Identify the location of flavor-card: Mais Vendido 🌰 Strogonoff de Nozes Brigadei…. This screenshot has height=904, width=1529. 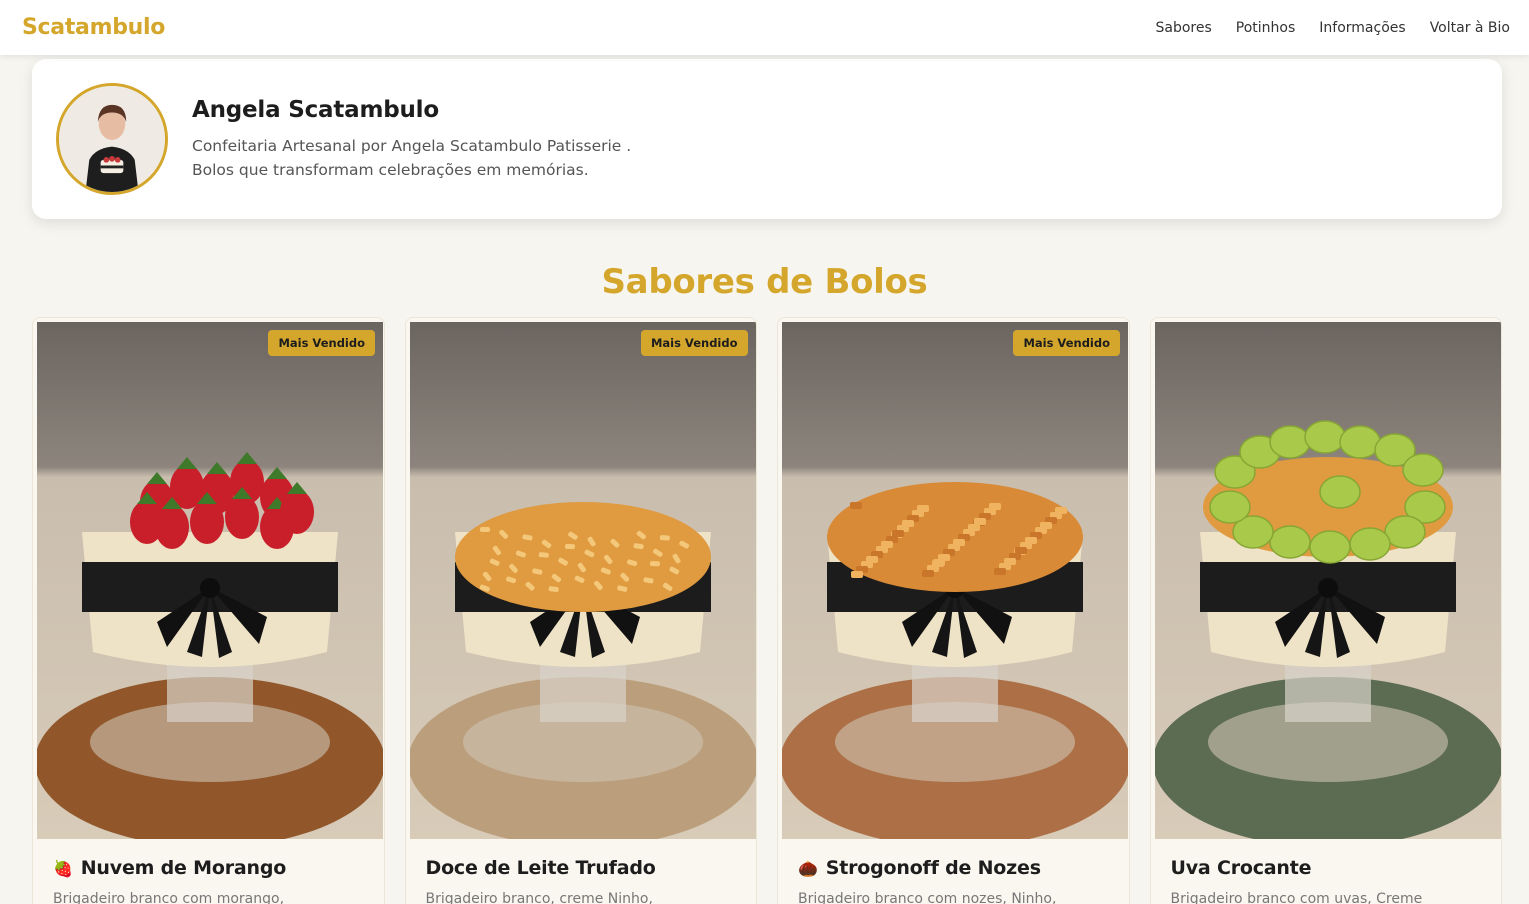
(953, 610).